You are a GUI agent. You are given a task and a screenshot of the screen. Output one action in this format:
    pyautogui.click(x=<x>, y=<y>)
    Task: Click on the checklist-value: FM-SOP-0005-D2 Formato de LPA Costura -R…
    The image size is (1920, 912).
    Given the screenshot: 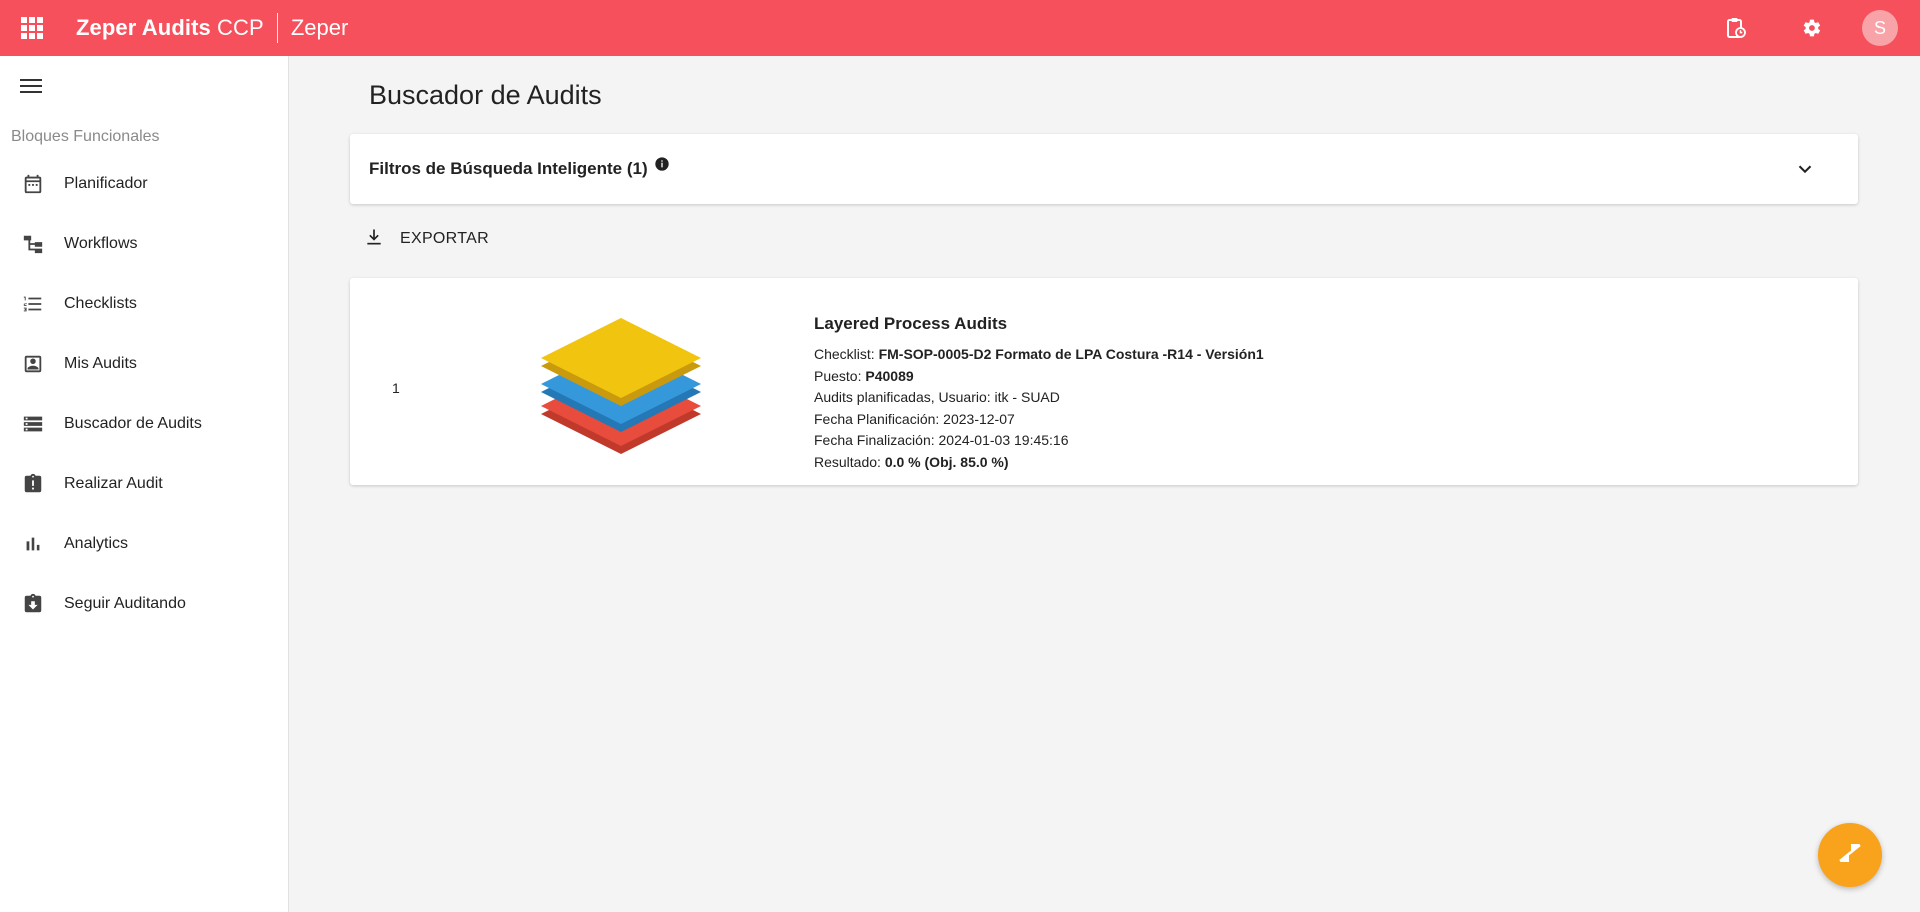 What is the action you would take?
    pyautogui.click(x=1071, y=354)
    